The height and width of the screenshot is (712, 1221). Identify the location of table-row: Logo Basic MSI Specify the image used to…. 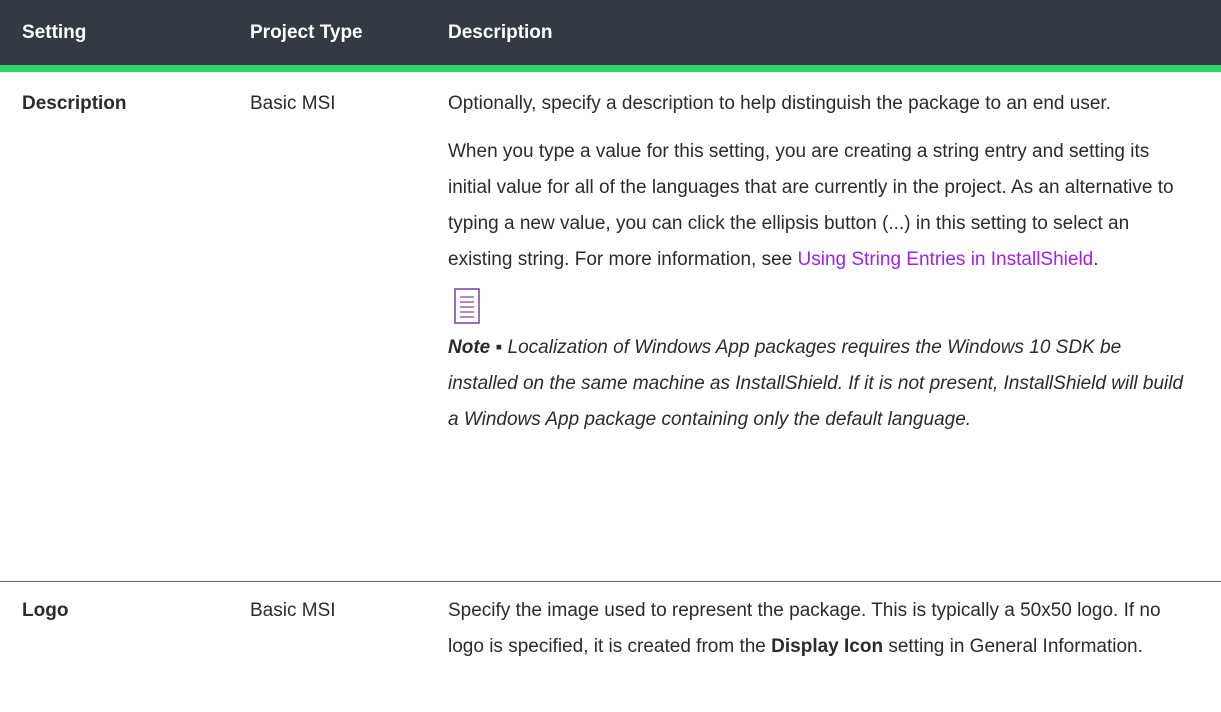
(610, 628).